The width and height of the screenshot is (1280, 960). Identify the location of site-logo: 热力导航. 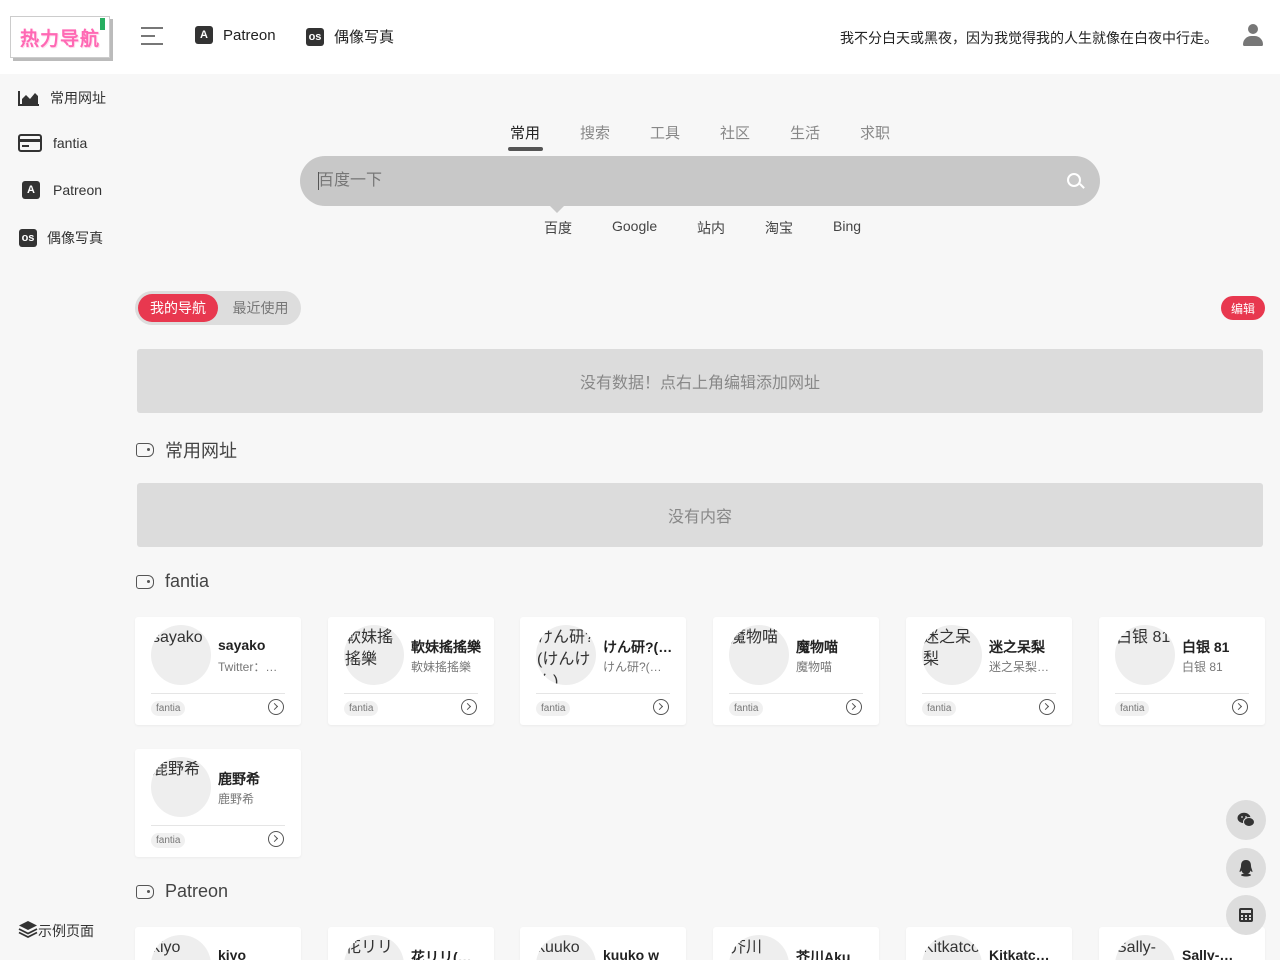
(60, 37).